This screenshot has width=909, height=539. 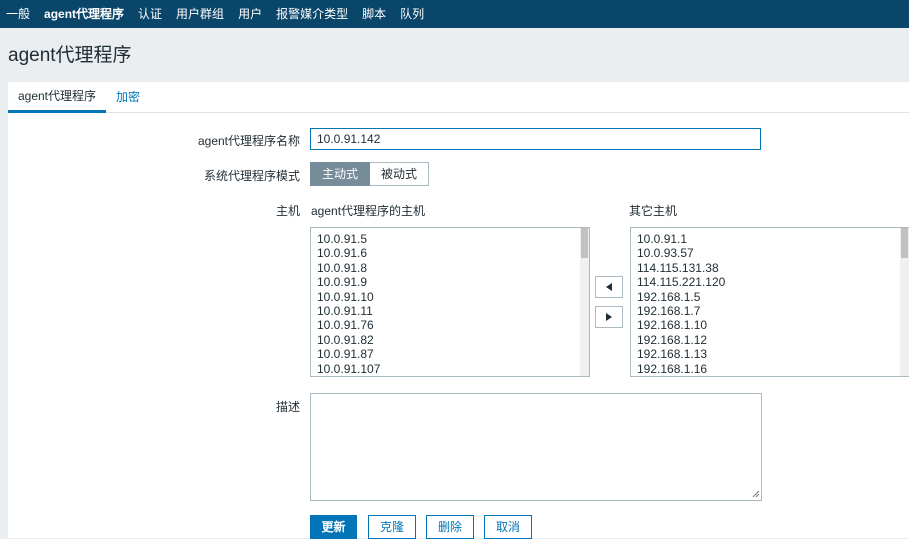 What do you see at coordinates (248, 141) in the screenshot?
I see `proxy-name-label: agent代理程序名称` at bounding box center [248, 141].